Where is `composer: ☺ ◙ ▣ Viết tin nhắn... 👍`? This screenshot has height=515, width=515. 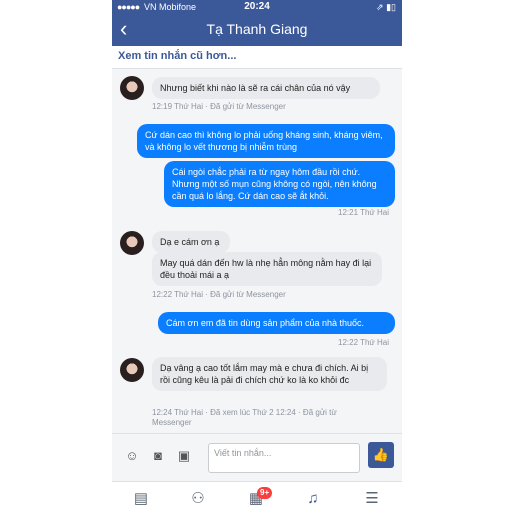
composer: ☺ ◙ ▣ Viết tin nhắn... 👍 is located at coordinates (257, 457).